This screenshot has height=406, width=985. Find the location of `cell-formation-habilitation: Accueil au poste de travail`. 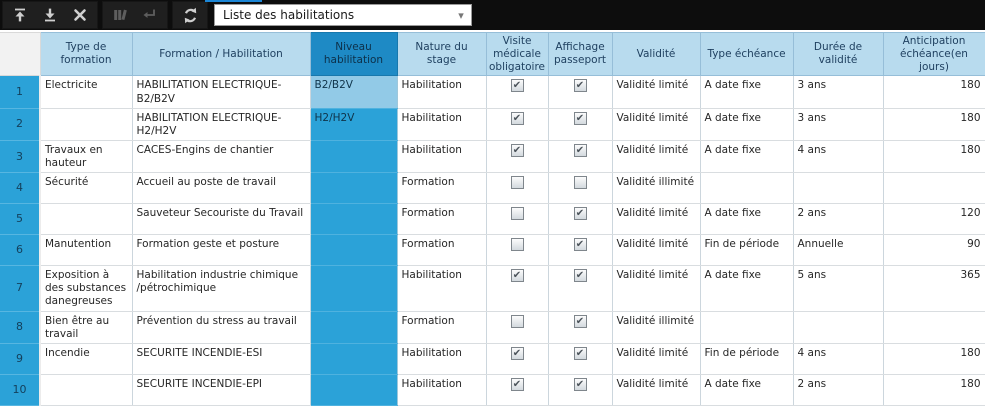

cell-formation-habilitation: Accueil au poste de travail is located at coordinates (221, 188).